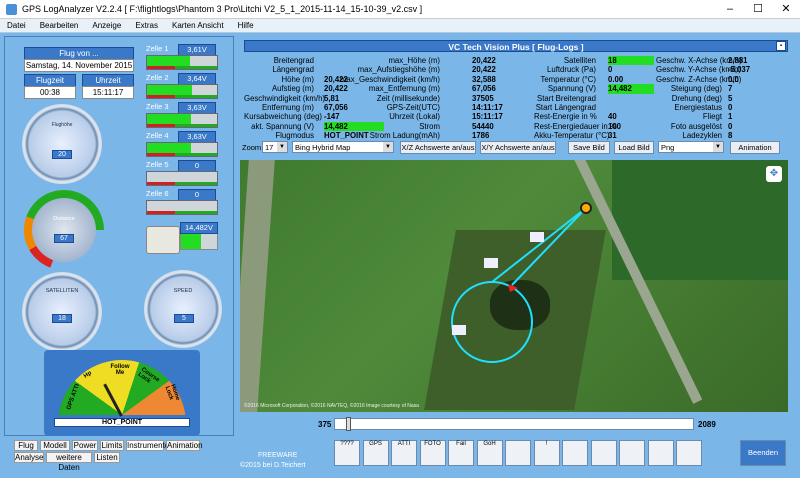  I want to click on map-type-select: Bing Hybrid Map ▼, so click(343, 147).